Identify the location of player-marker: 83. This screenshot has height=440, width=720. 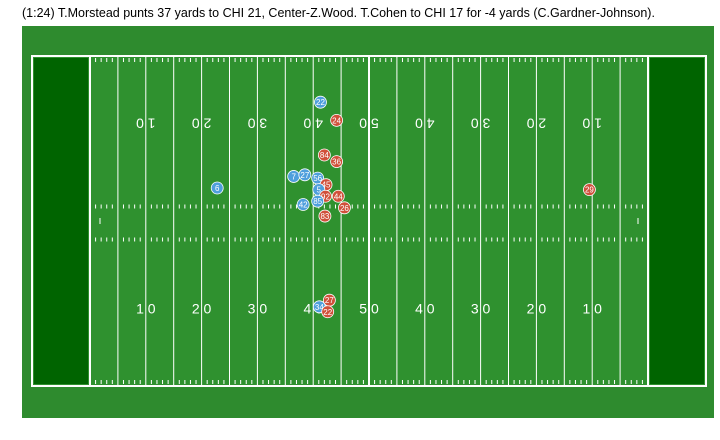
(325, 216).